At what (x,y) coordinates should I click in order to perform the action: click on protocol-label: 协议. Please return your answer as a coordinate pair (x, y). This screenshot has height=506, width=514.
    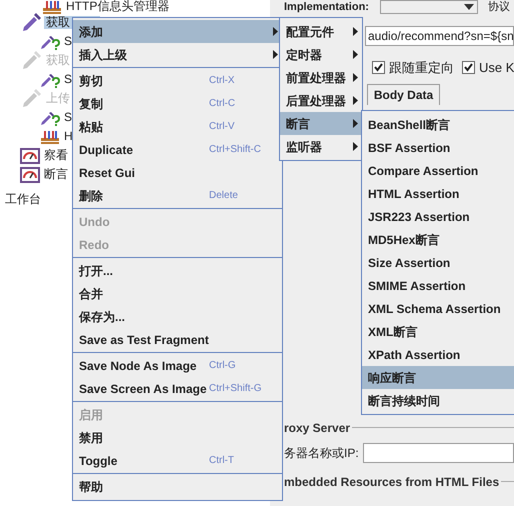
    Looking at the image, I should click on (499, 7).